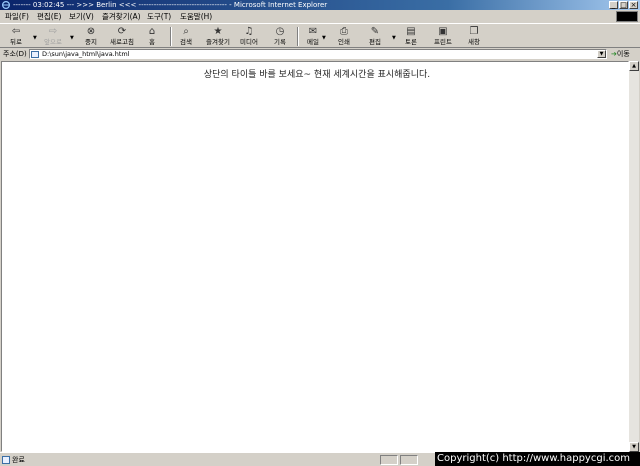 This screenshot has height=466, width=640. Describe the element at coordinates (537, 459) in the screenshot. I see `copyright-watermark: Copyright(c) http://www.happycgi.com` at that location.